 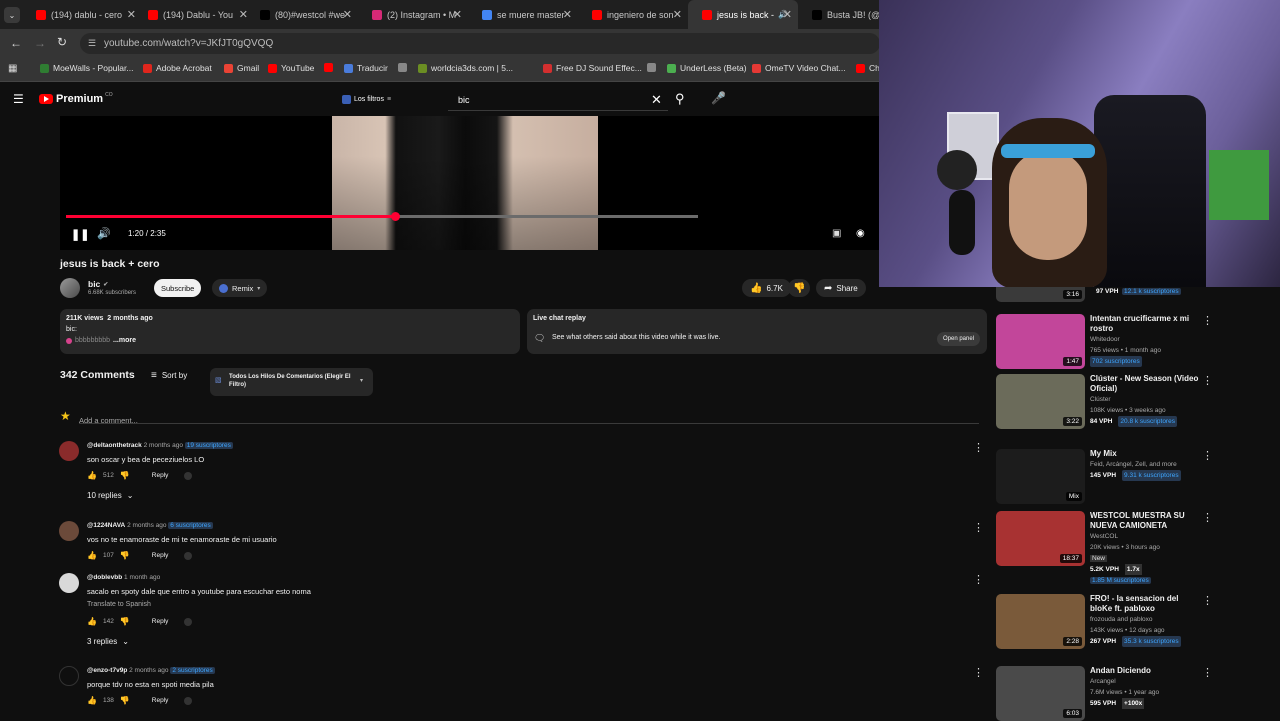 What do you see at coordinates (382, 216) in the screenshot?
I see `progress-bar` at bounding box center [382, 216].